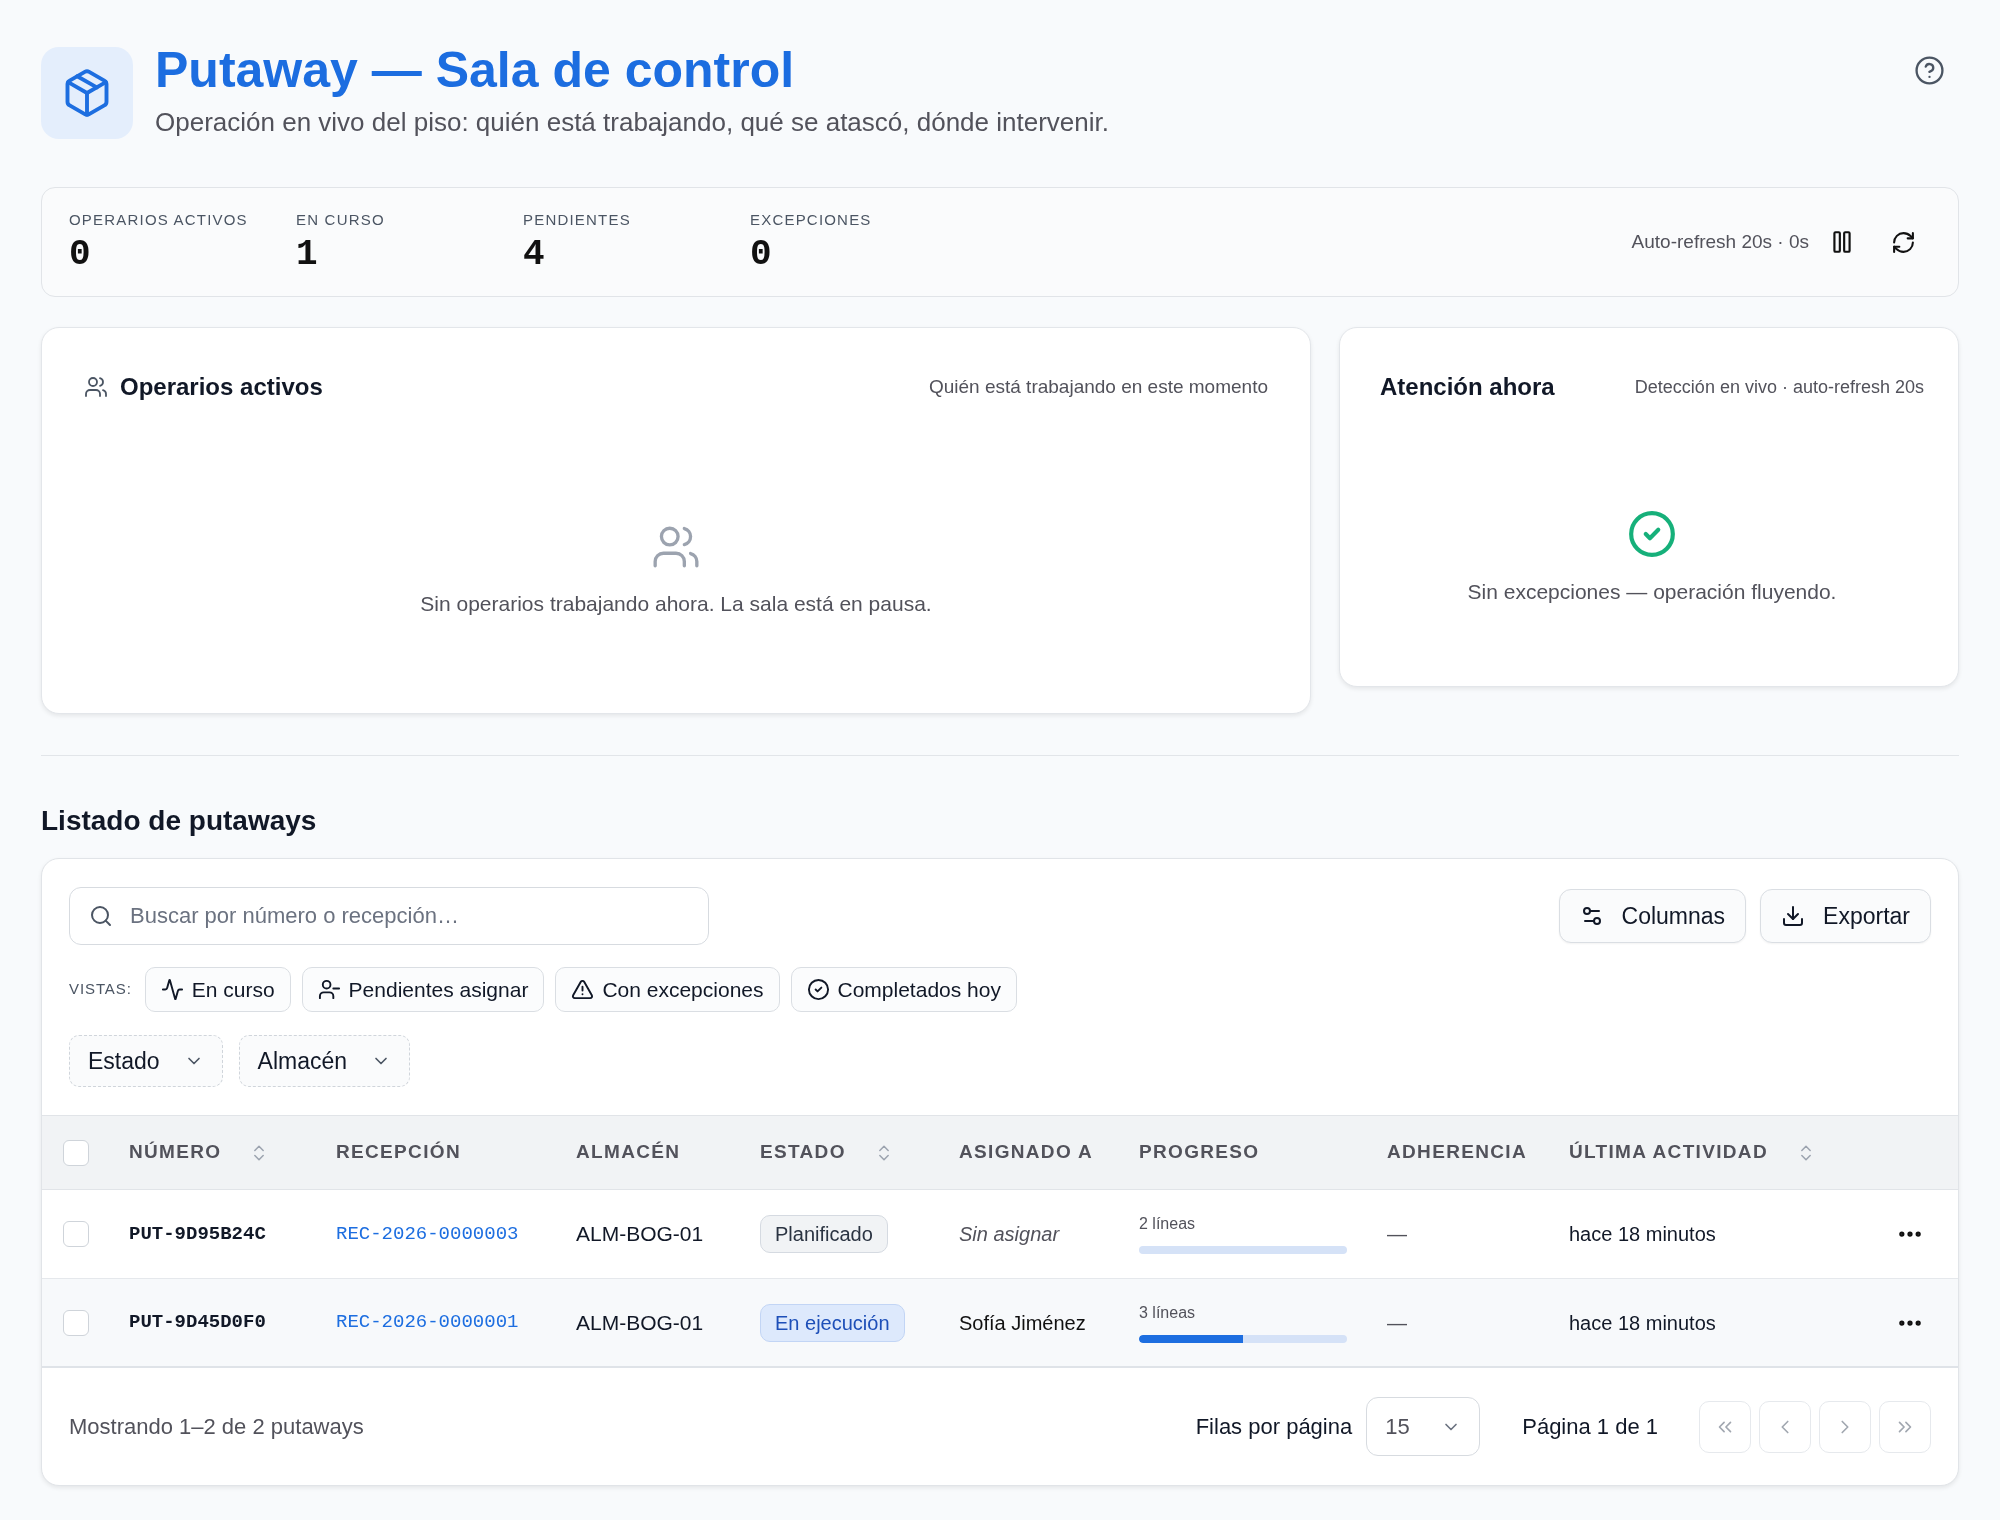 This screenshot has width=2000, height=1520. What do you see at coordinates (197, 1233) in the screenshot?
I see `table-cell: PUT-9D95B24C` at bounding box center [197, 1233].